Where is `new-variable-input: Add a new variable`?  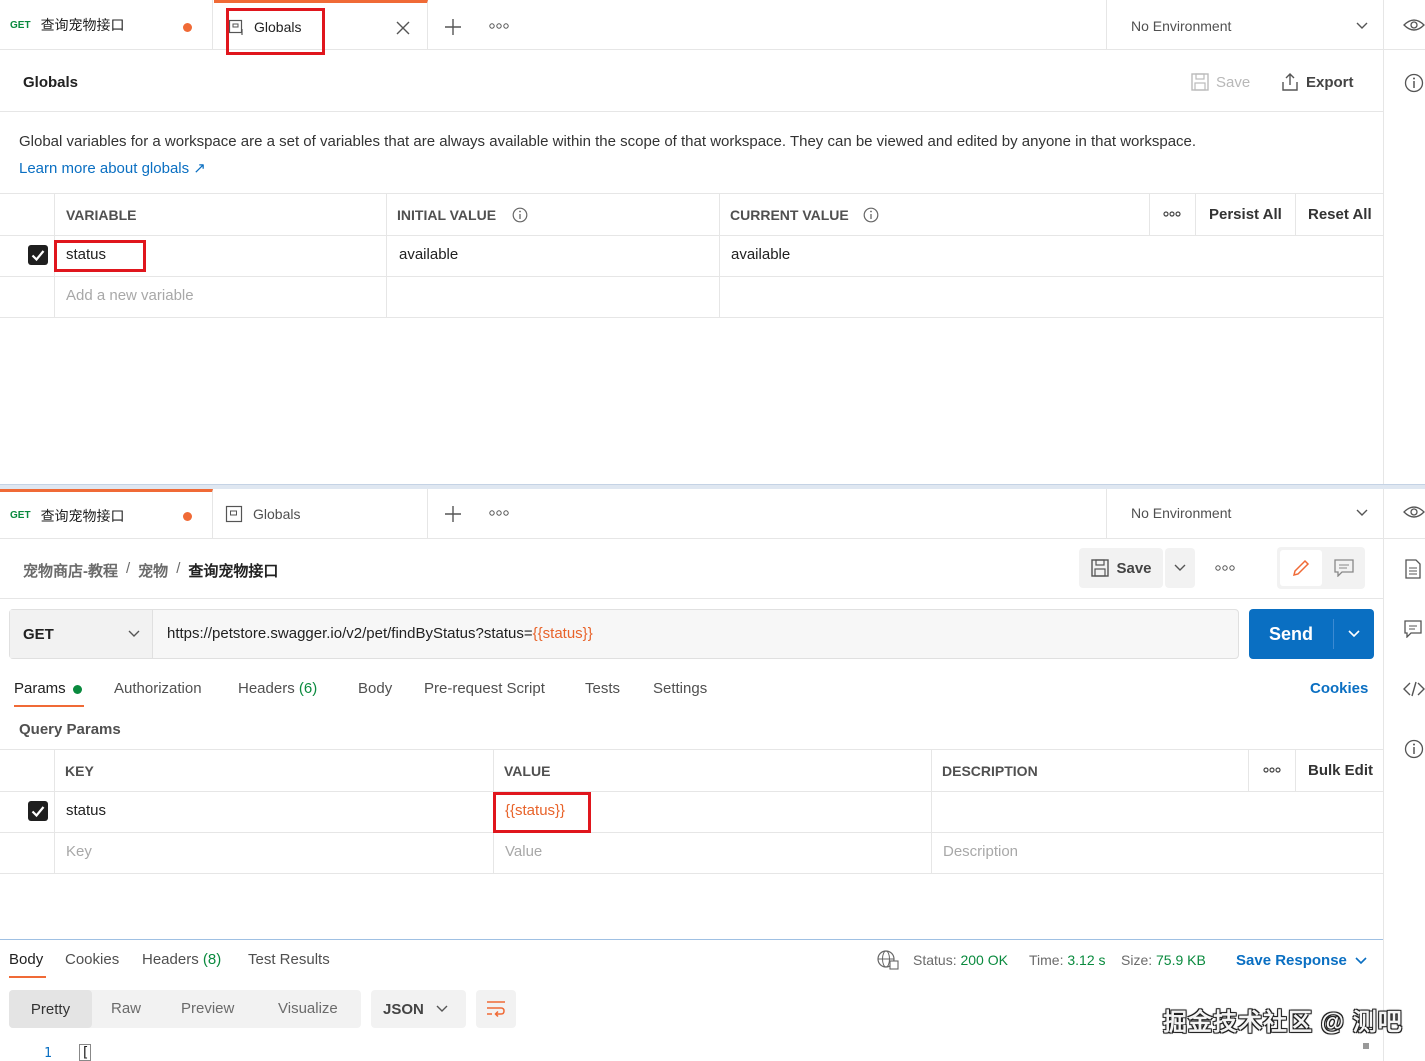 new-variable-input: Add a new variable is located at coordinates (130, 295).